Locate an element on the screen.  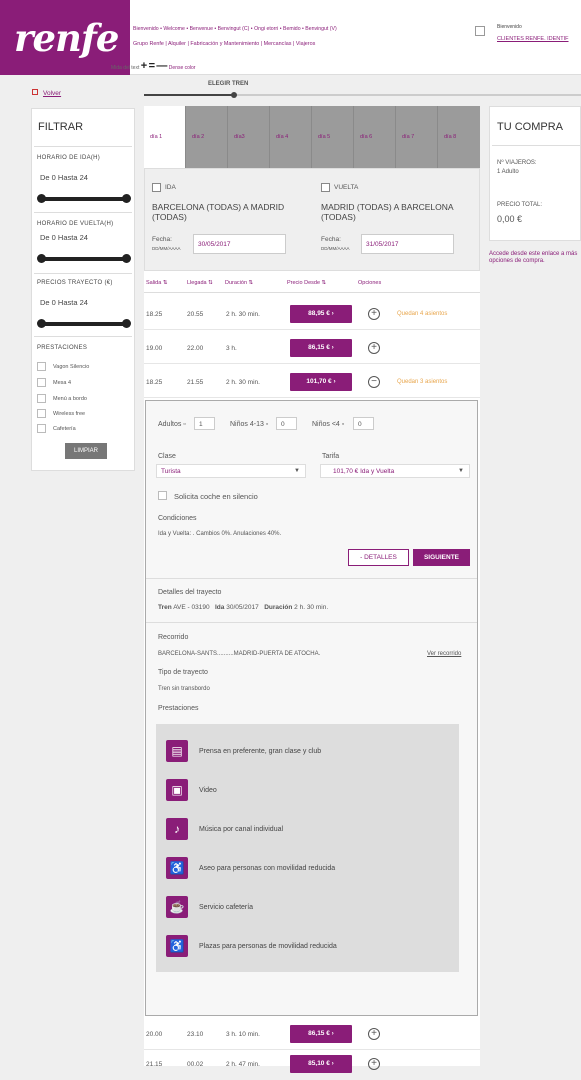
duration: 2 h. 30 min. is located at coordinates (243, 382).